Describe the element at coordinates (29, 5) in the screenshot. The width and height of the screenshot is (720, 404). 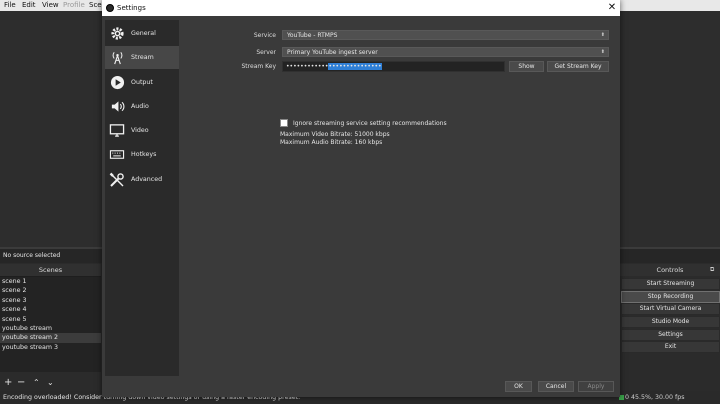
I see `menu-edit: Edit` at that location.